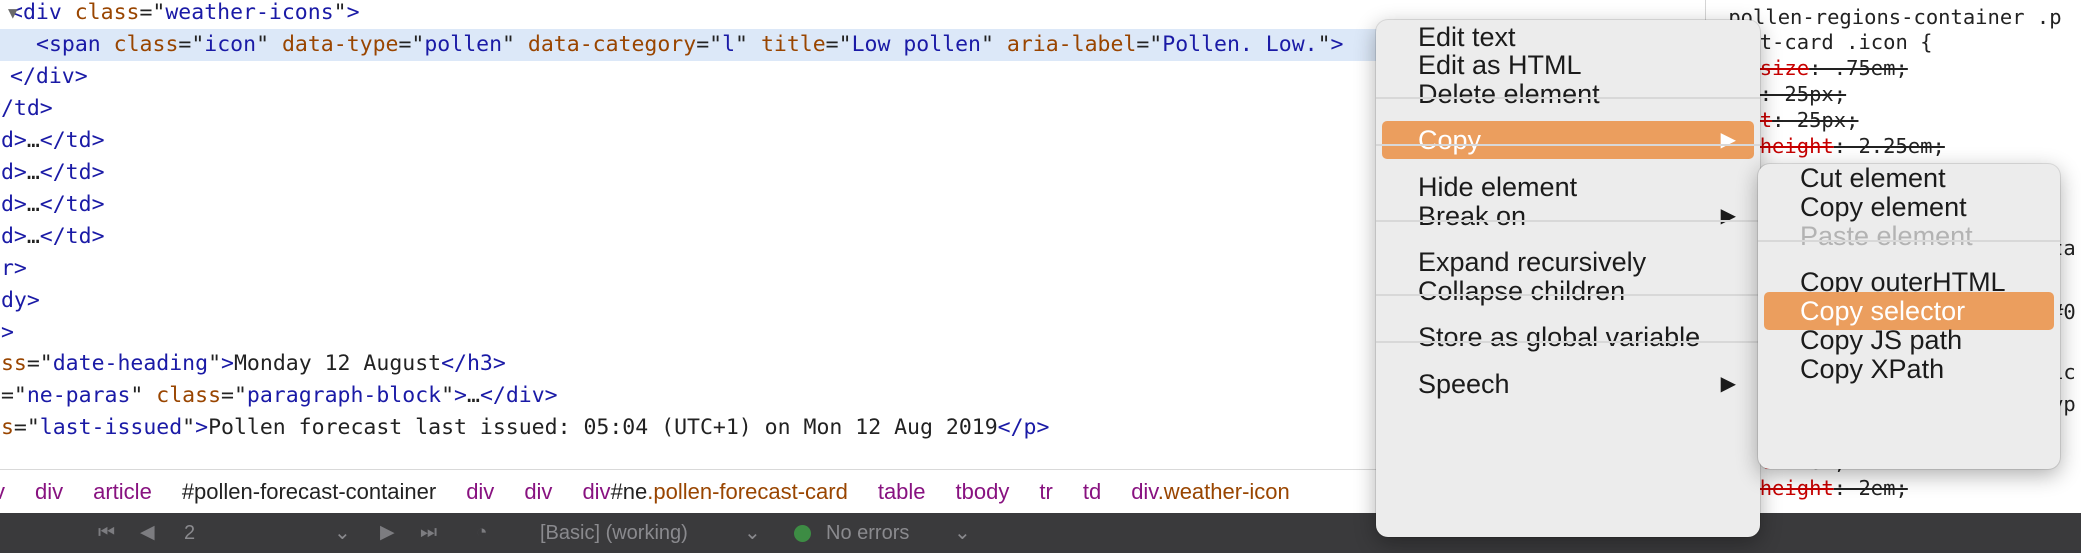  What do you see at coordinates (147, 533) in the screenshot?
I see `previous-page-icon: ◀` at bounding box center [147, 533].